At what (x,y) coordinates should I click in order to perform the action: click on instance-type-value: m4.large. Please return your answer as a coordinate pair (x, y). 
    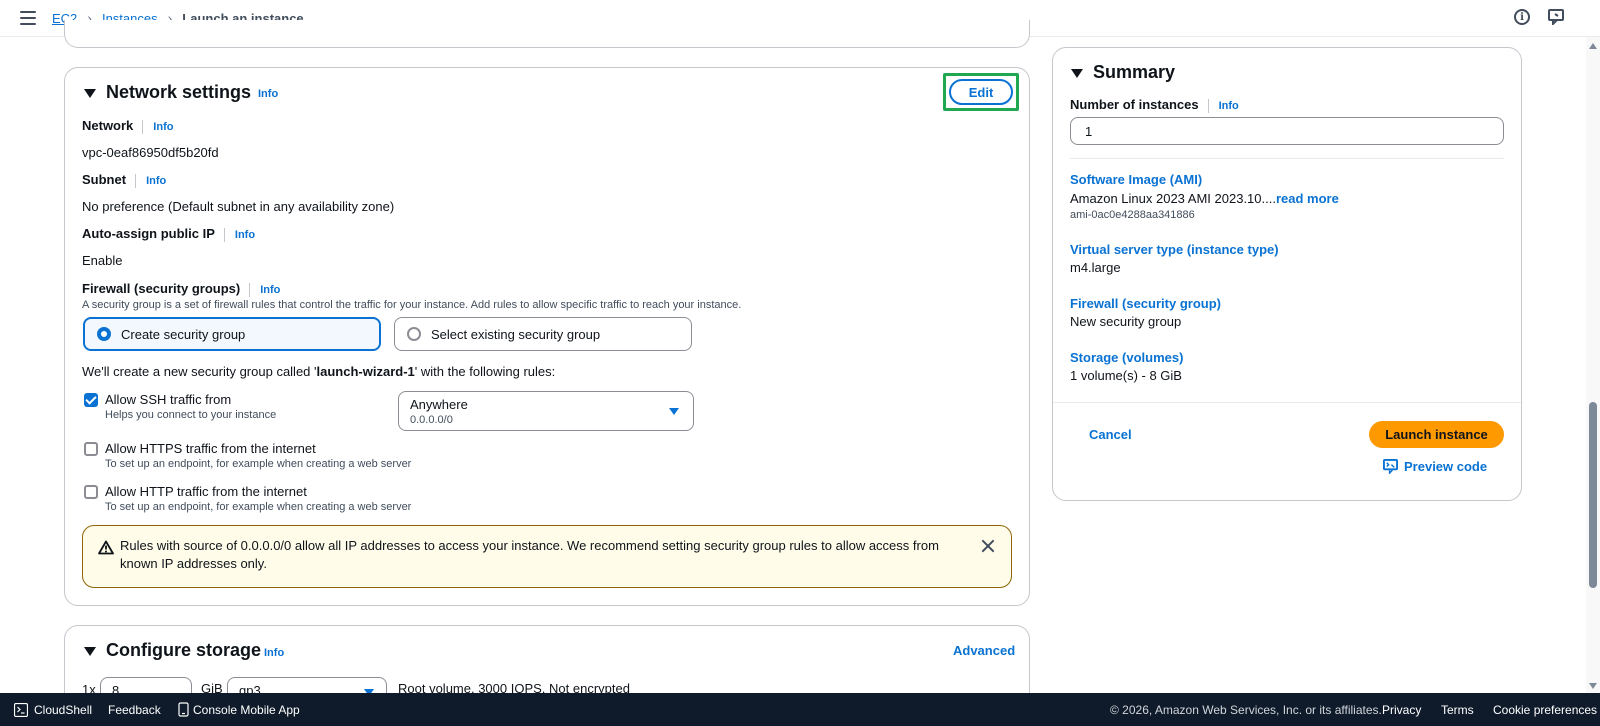
    Looking at the image, I should click on (1095, 267).